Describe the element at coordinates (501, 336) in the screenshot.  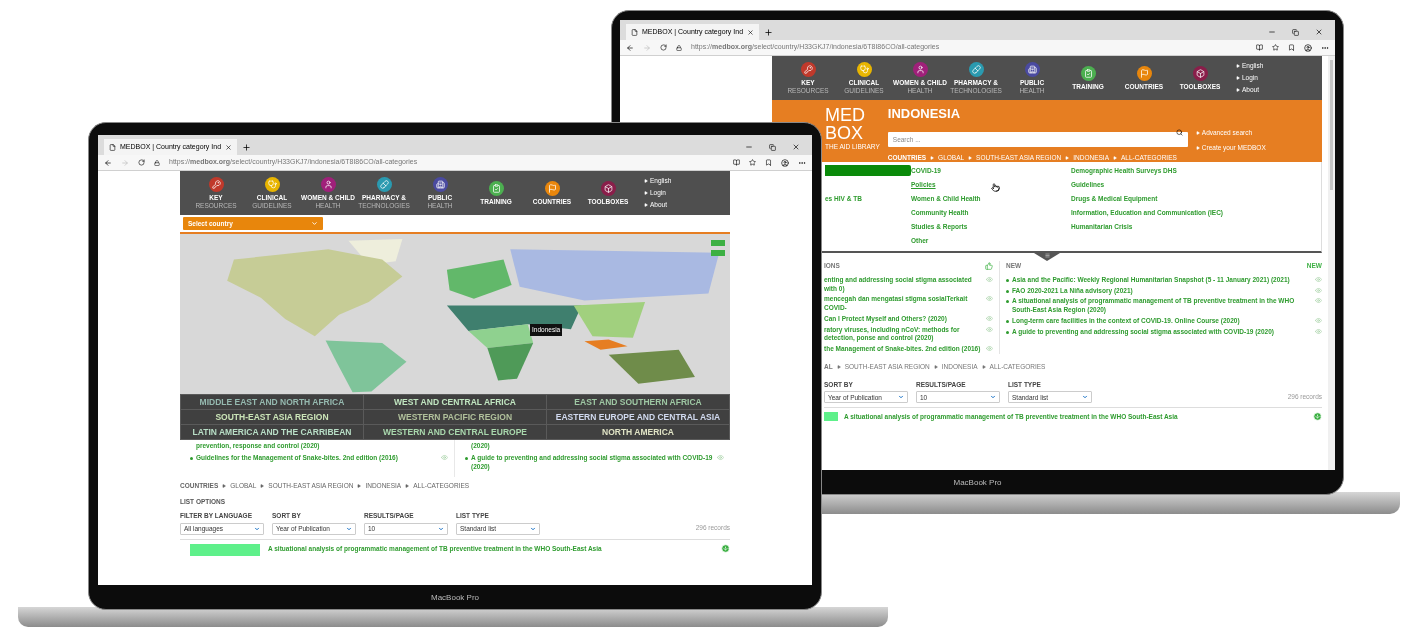
I see `map-region` at that location.